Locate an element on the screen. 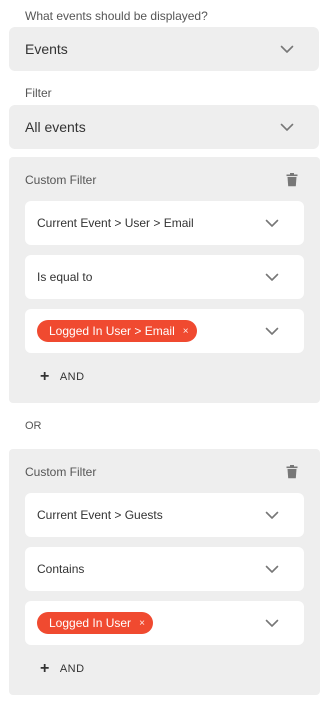 This screenshot has width=325, height=713. operator-select: Is equal to is located at coordinates (164, 277).